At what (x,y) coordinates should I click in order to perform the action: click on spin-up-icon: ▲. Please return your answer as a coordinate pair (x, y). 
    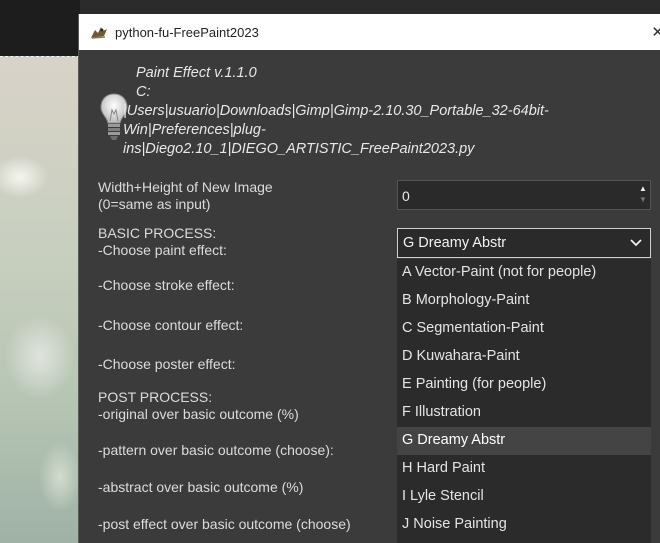
    Looking at the image, I should click on (643, 188).